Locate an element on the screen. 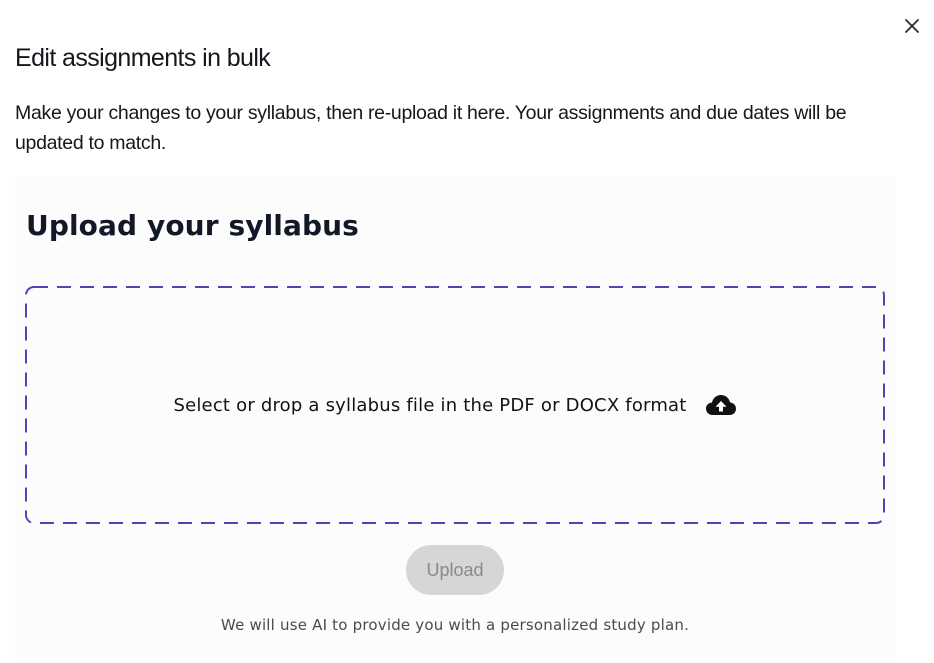 This screenshot has height=663, width=934. close-icon is located at coordinates (912, 26).